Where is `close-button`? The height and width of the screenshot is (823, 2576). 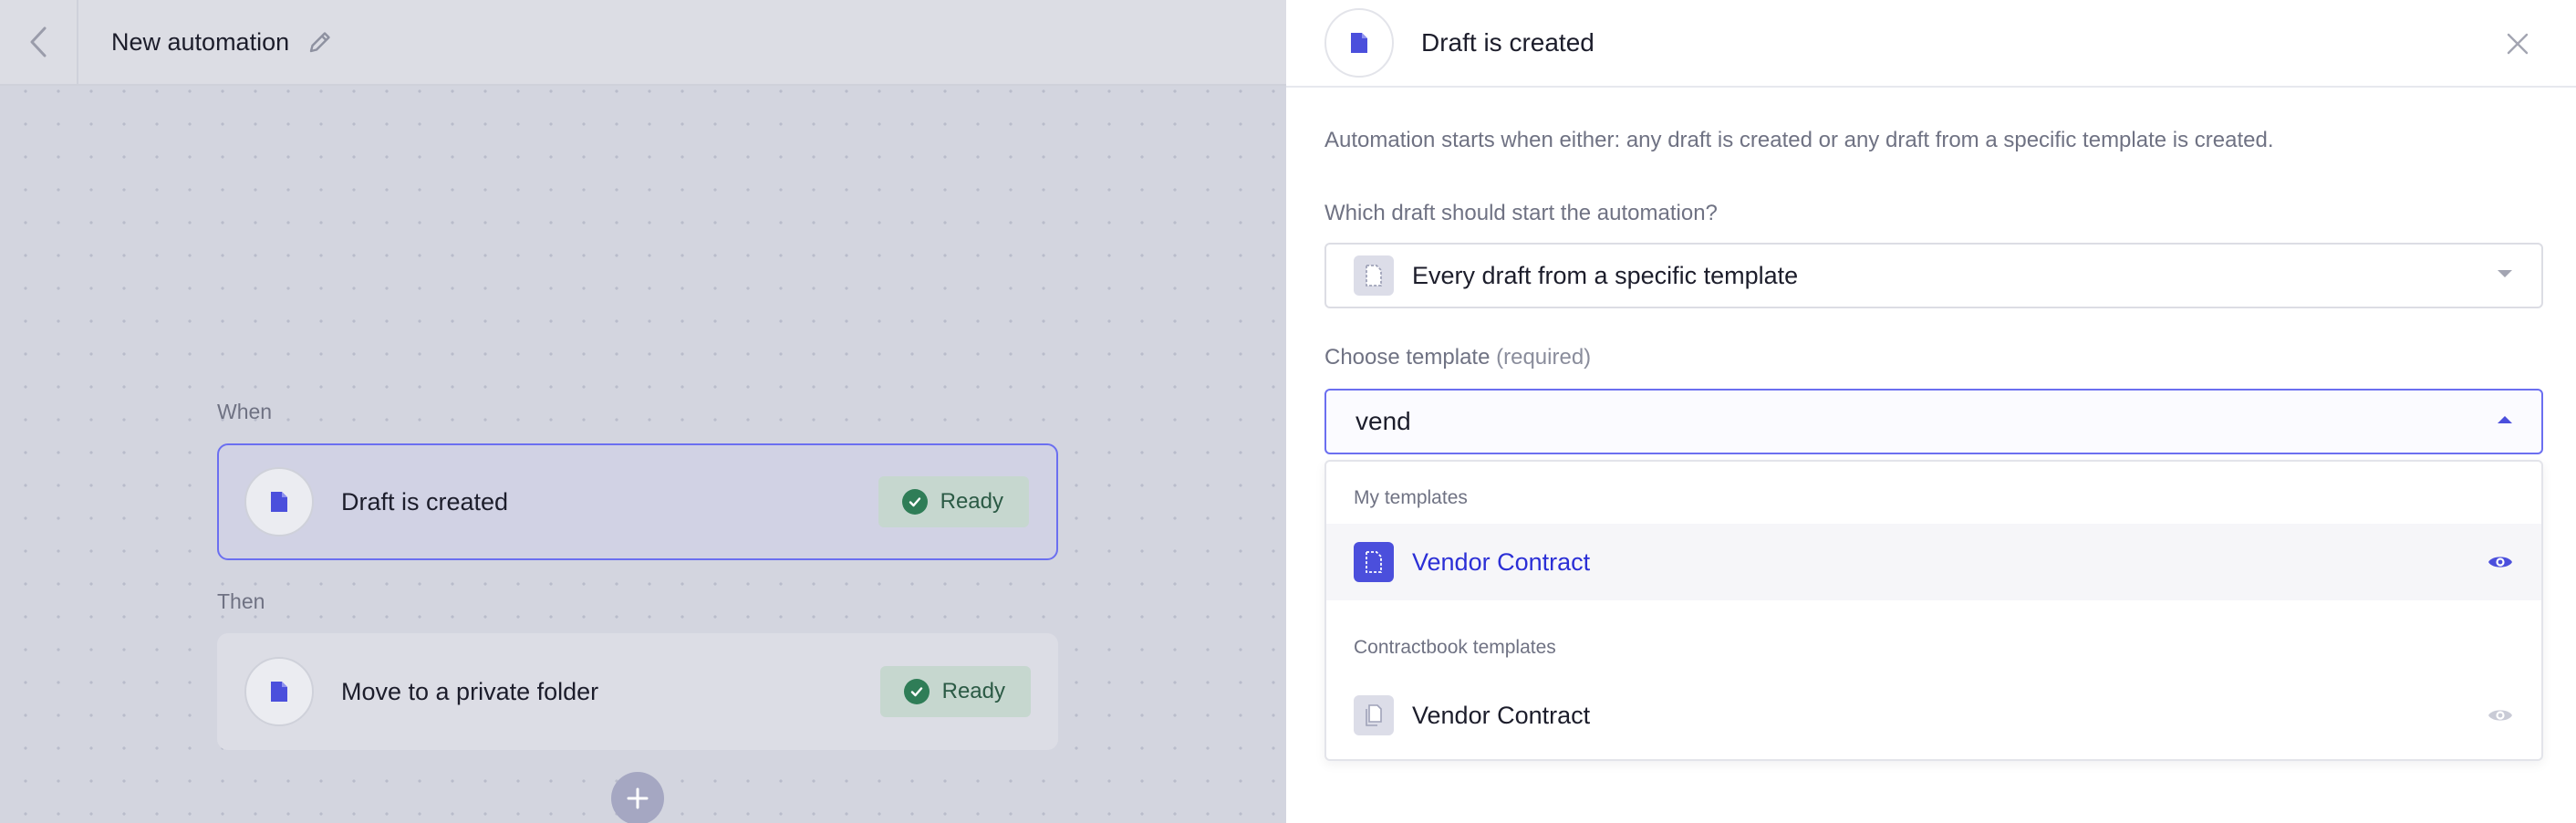
close-button is located at coordinates (2517, 44).